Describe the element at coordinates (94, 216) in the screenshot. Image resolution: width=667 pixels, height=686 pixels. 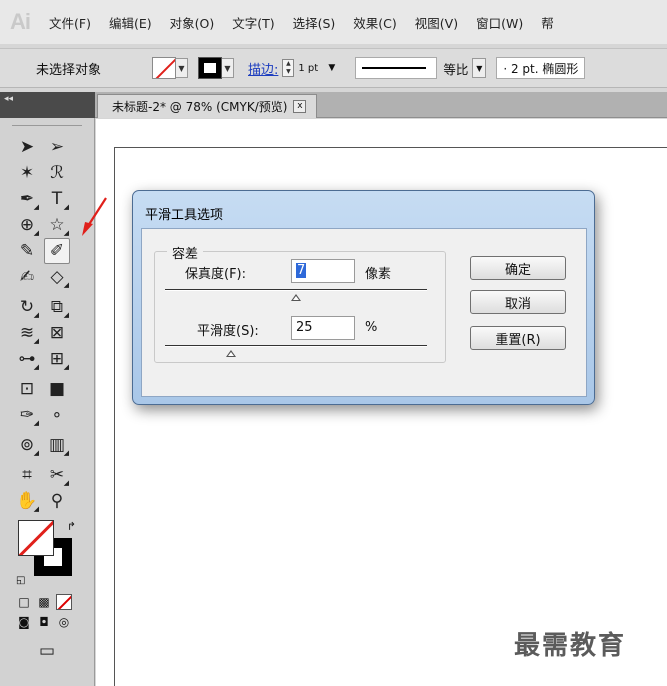
I see `red-arrow-annotation` at that location.